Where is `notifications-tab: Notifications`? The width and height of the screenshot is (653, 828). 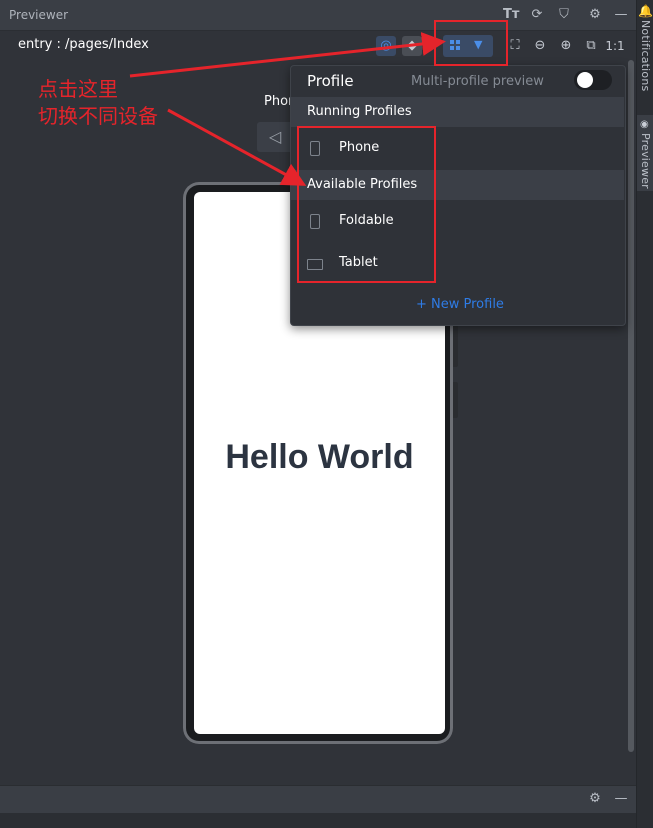 notifications-tab: Notifications is located at coordinates (645, 67).